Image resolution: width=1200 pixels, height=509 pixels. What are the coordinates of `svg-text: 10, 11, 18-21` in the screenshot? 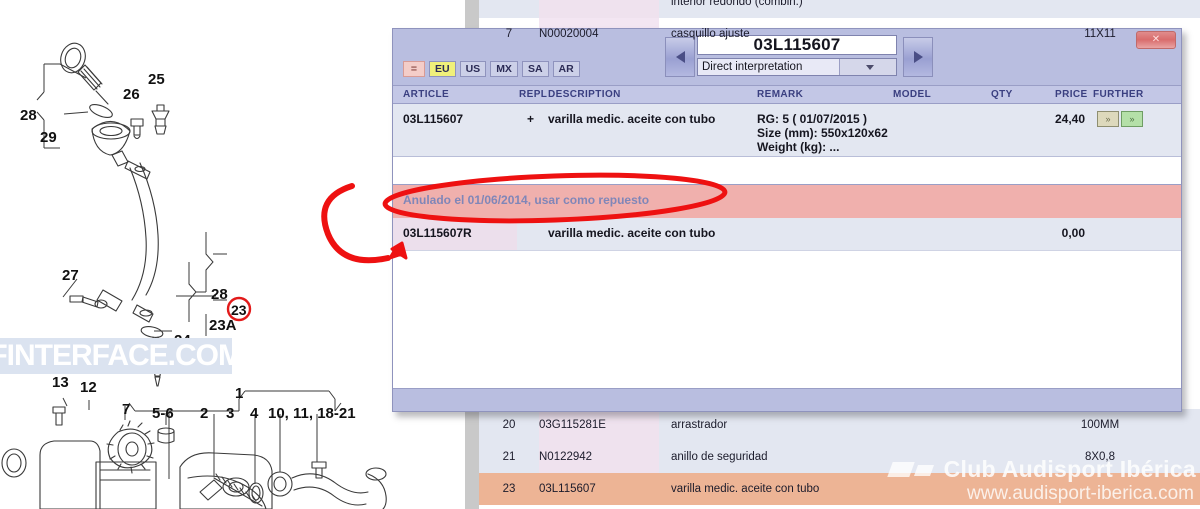 It's located at (312, 413).